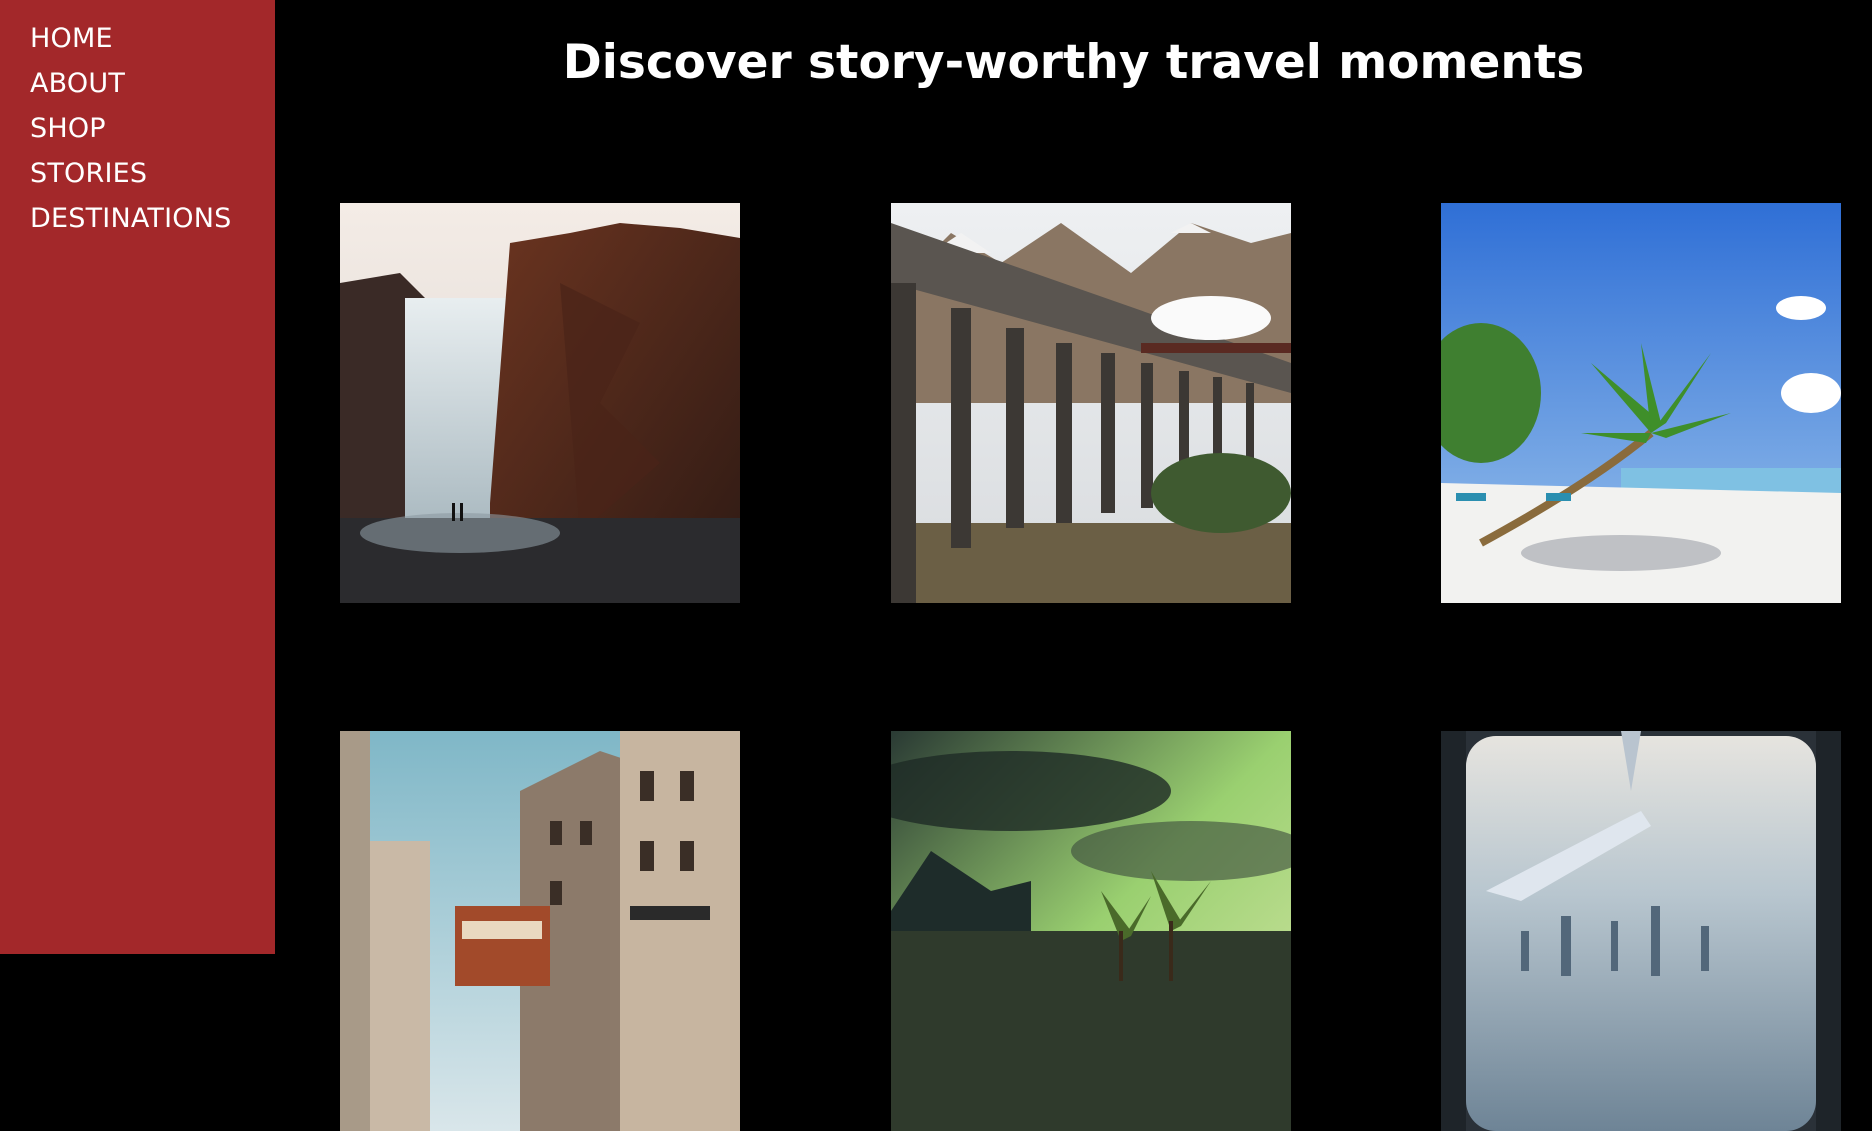 Image resolution: width=1872 pixels, height=1131 pixels. What do you see at coordinates (137, 477) in the screenshot?
I see `sidebar: HOME ABOUT SHOP STORIES DESTINATIONS` at bounding box center [137, 477].